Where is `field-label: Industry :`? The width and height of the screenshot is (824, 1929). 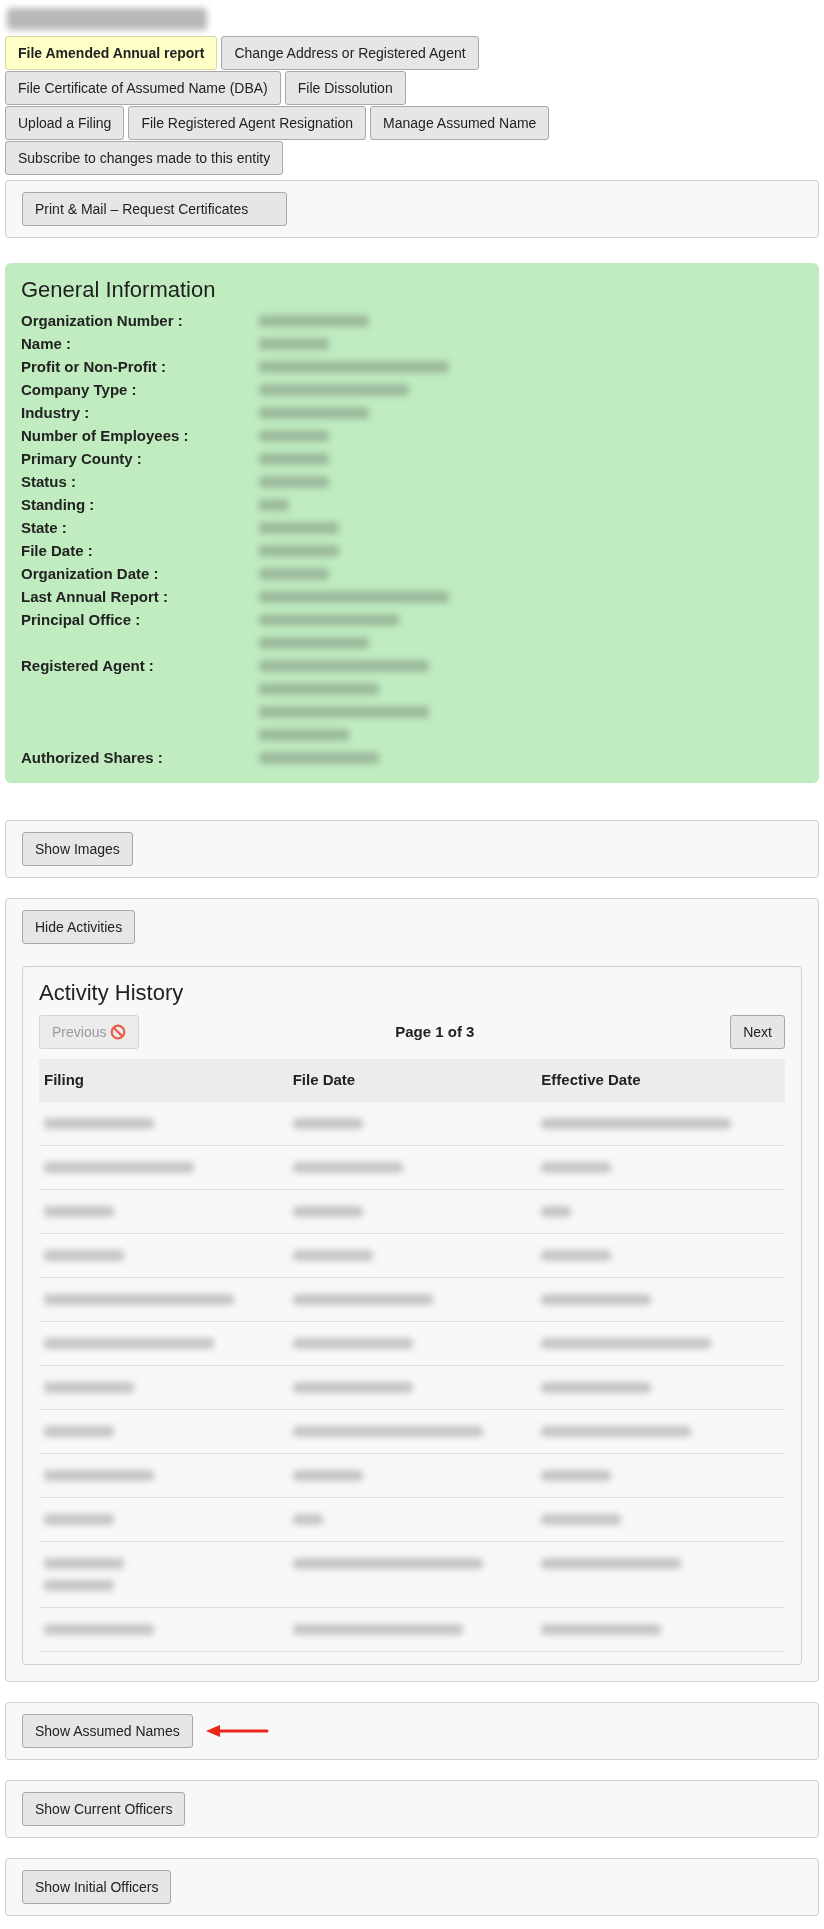 field-label: Industry : is located at coordinates (55, 412).